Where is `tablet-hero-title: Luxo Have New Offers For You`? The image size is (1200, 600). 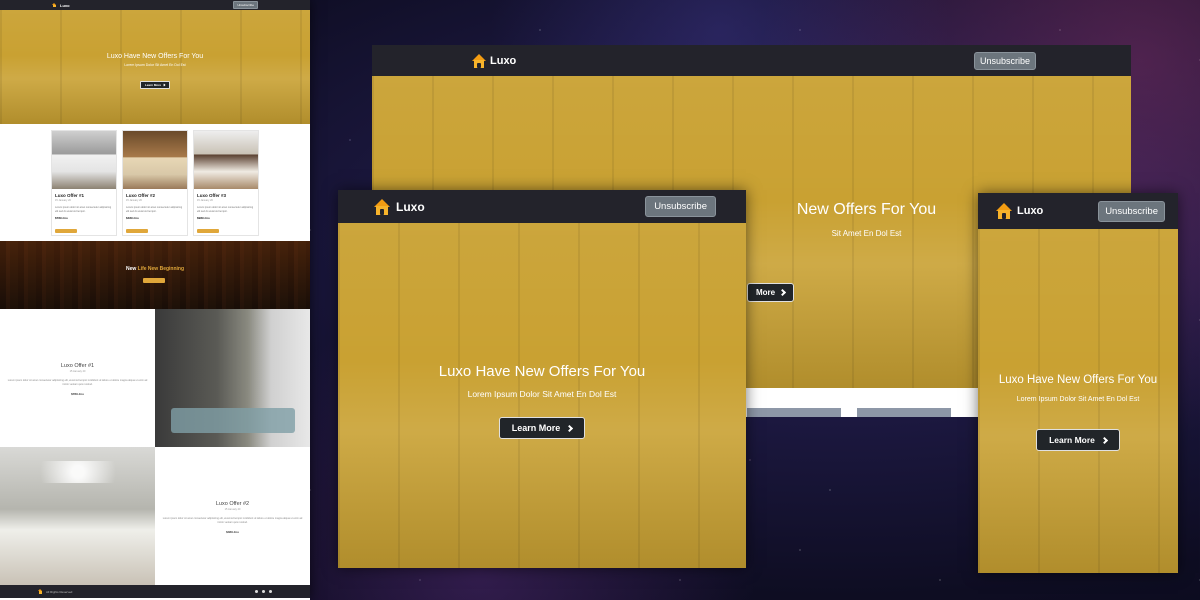
tablet-hero-title: Luxo Have New Offers For You is located at coordinates (542, 371).